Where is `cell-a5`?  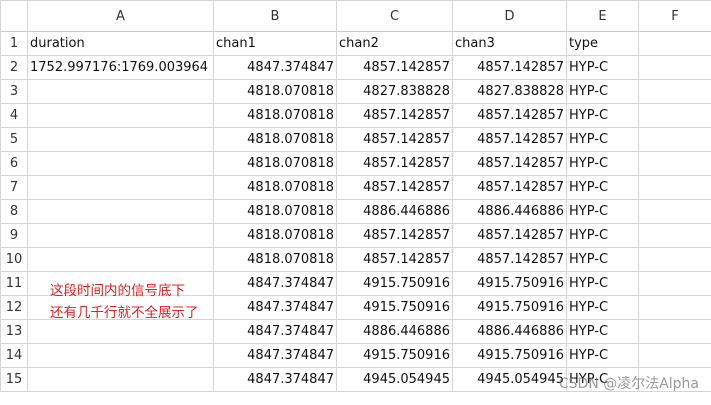
cell-a5 is located at coordinates (120, 139).